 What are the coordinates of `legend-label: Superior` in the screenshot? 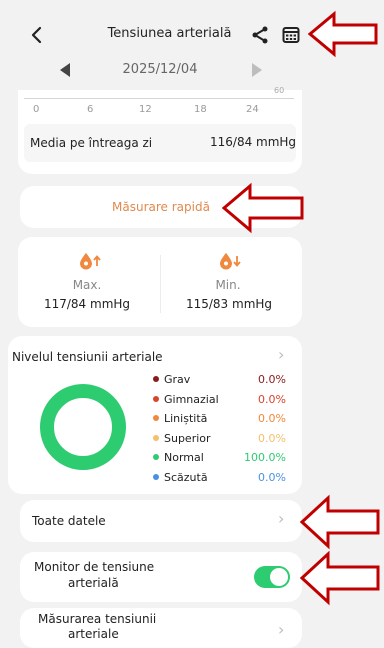 It's located at (187, 438).